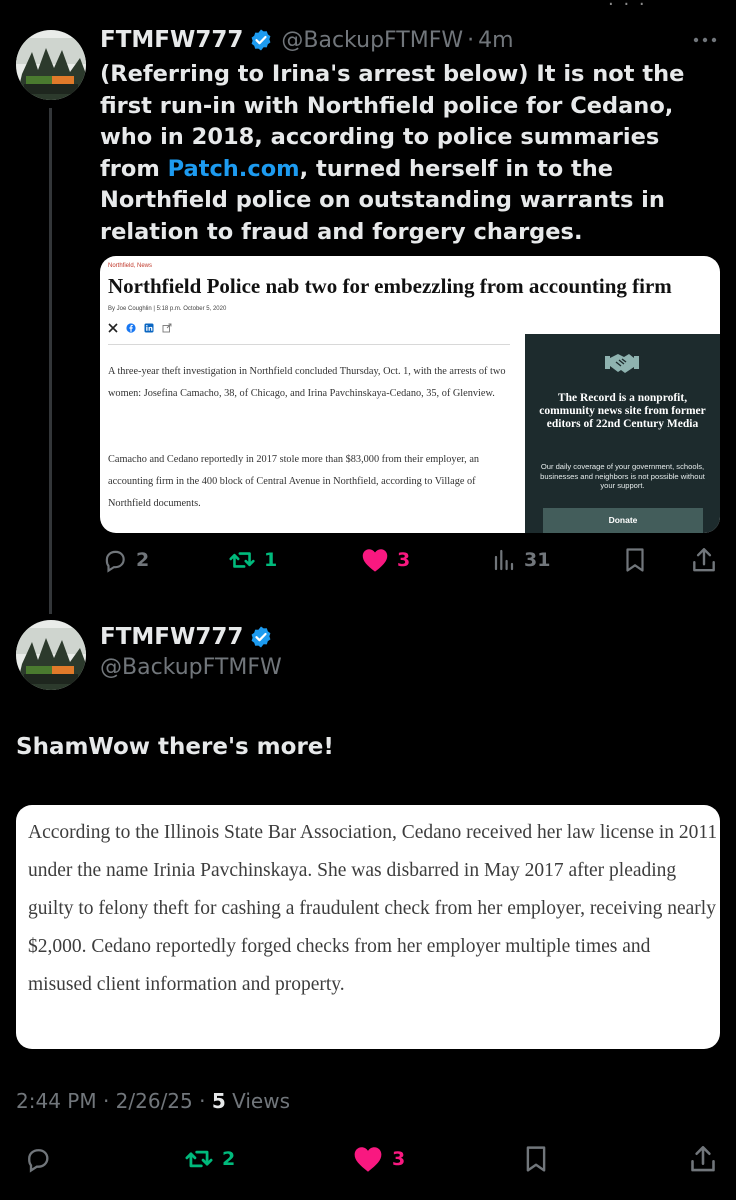  What do you see at coordinates (537, 560) in the screenshot?
I see `view-count: 31` at bounding box center [537, 560].